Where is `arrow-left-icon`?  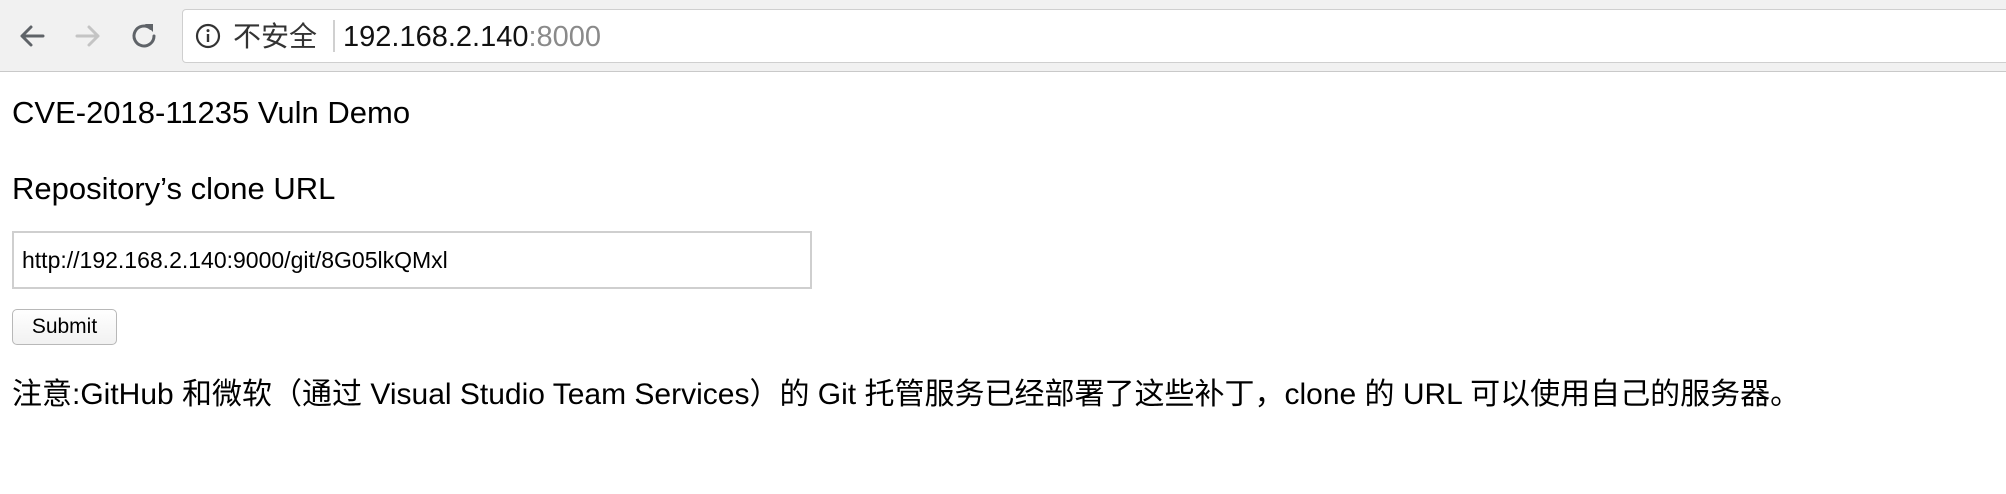
arrow-left-icon is located at coordinates (32, 36).